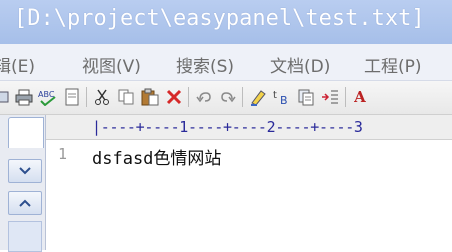 The image size is (452, 252). I want to click on menu-view: 视图(V), so click(111, 64).